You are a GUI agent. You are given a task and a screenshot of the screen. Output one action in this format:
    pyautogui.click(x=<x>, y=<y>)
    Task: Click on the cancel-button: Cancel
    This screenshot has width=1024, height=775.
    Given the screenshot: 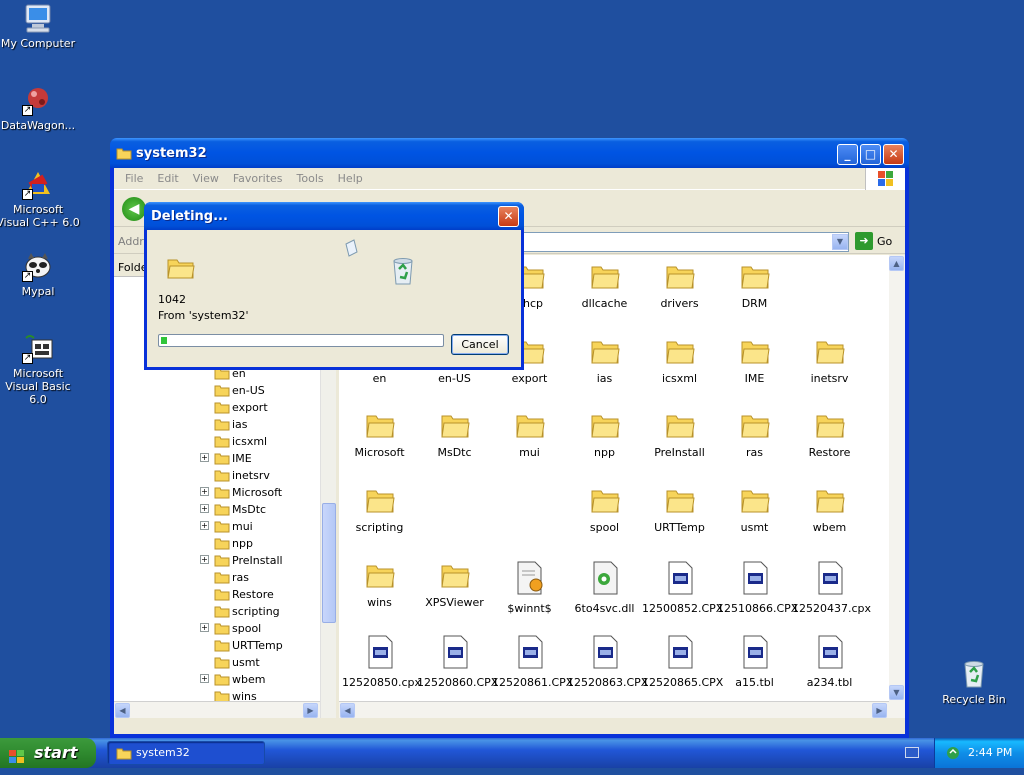 What is the action you would take?
    pyautogui.click(x=480, y=344)
    